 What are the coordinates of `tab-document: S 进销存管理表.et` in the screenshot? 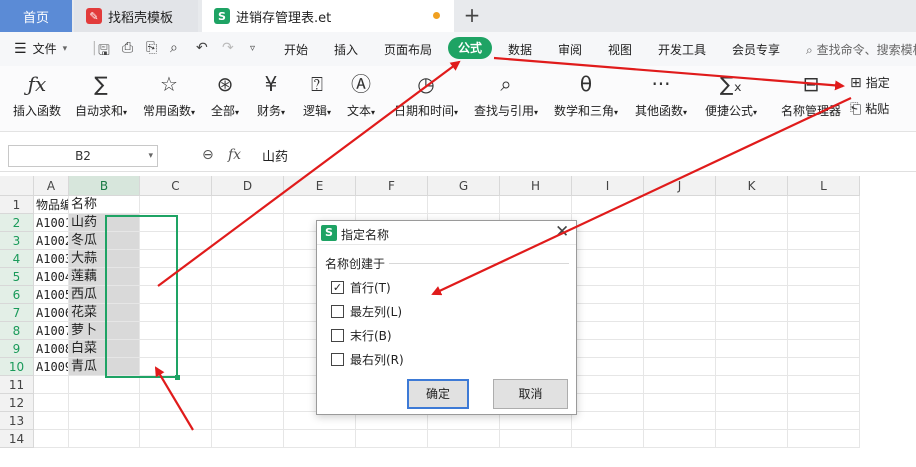 It's located at (328, 16).